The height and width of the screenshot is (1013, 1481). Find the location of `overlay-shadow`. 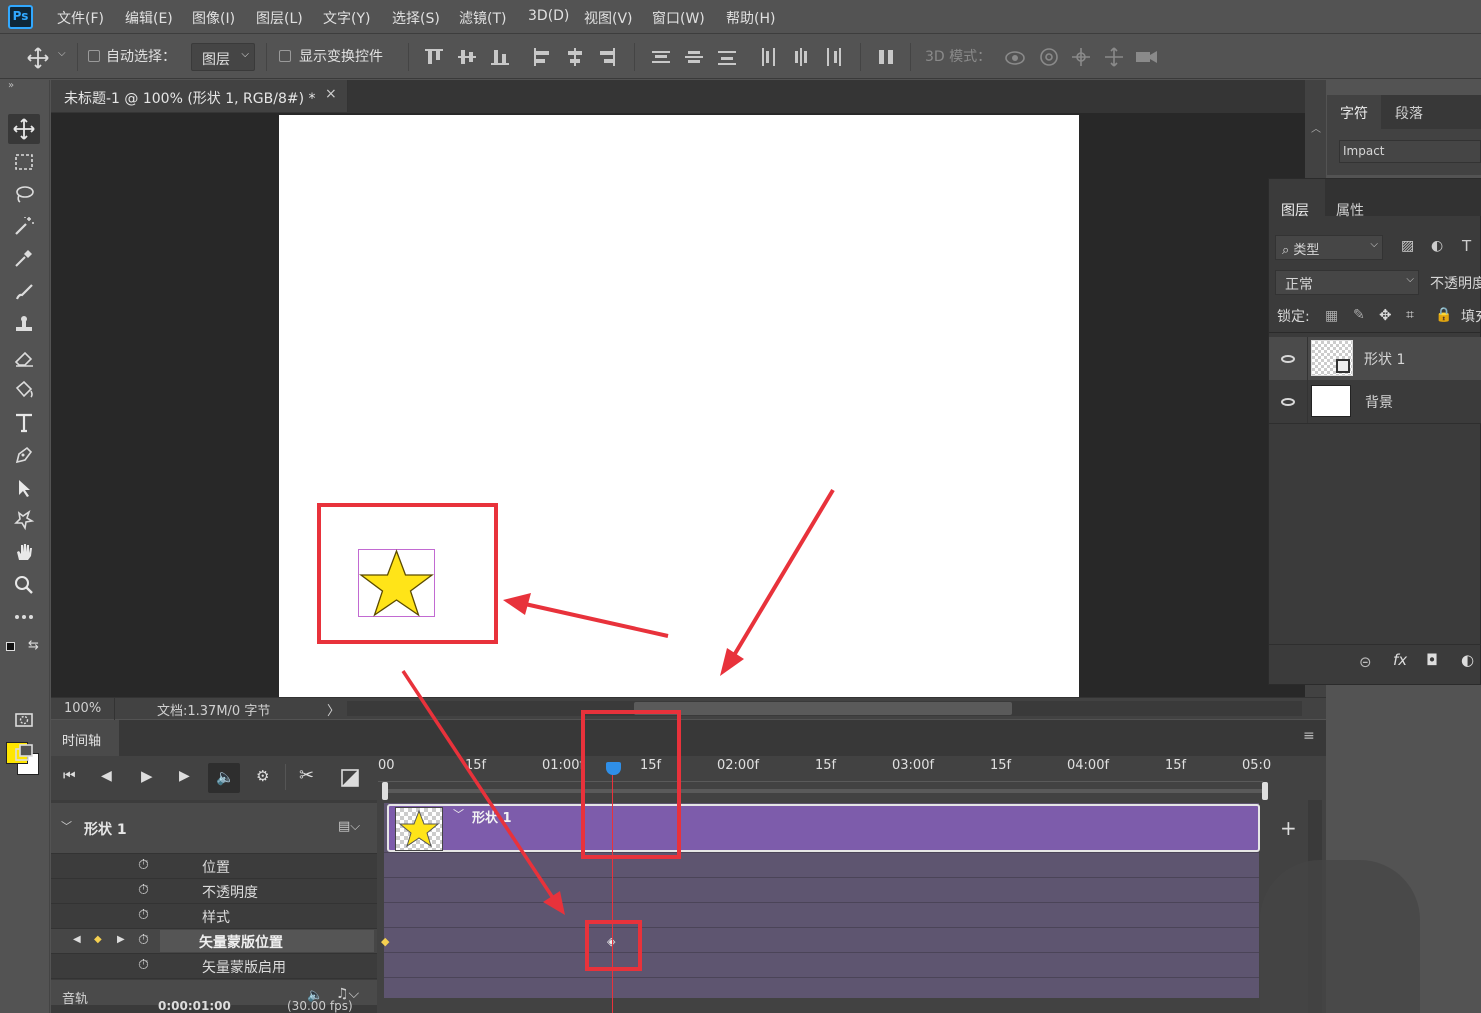

overlay-shadow is located at coordinates (1340, 936).